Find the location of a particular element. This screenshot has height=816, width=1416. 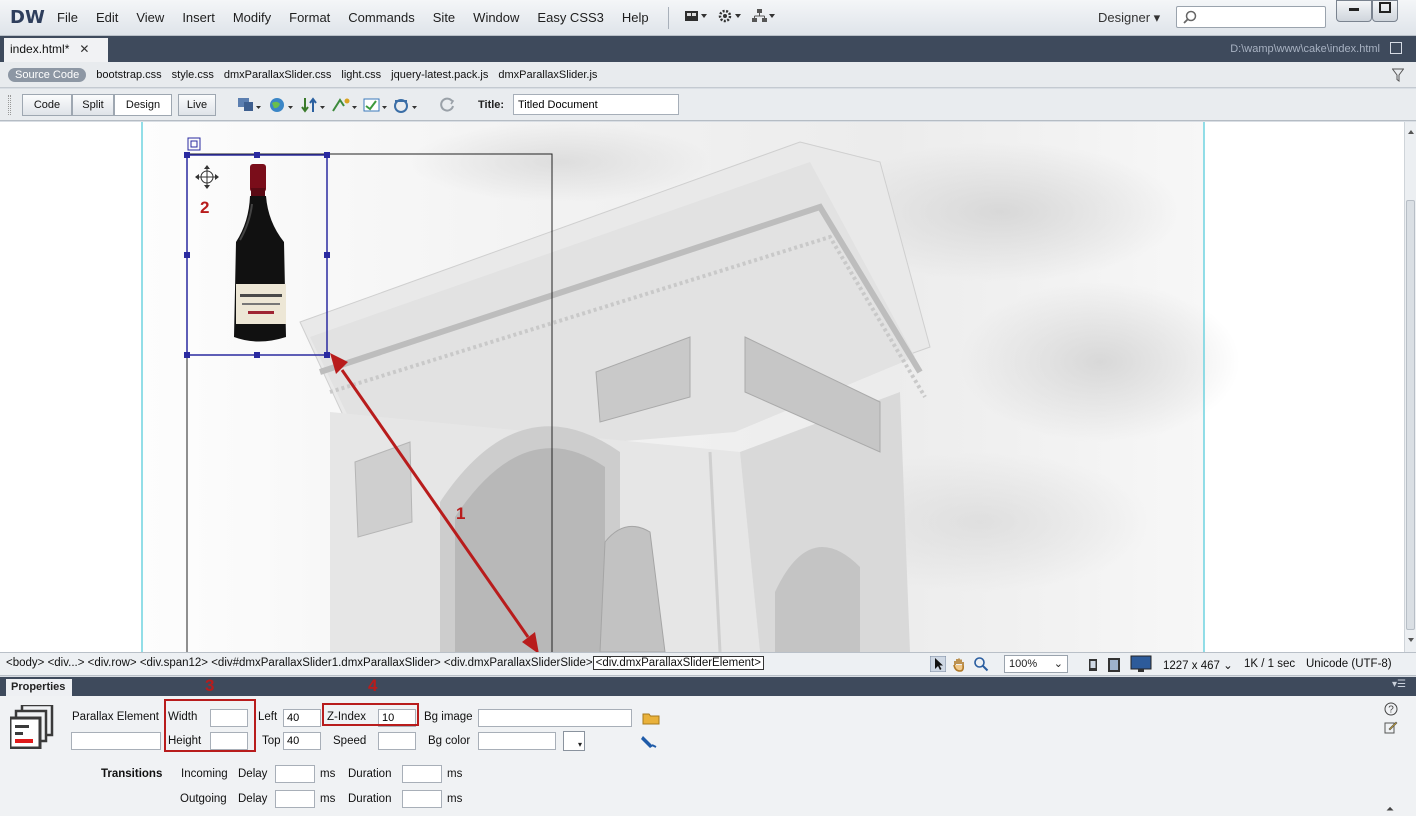

outgoing-delay-input is located at coordinates (295, 799).